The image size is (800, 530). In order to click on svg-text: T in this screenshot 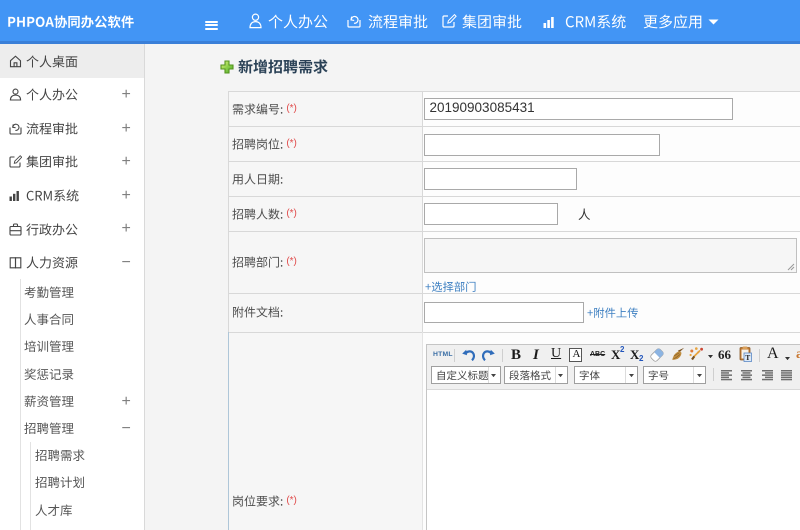, I will do `click(747, 357)`.